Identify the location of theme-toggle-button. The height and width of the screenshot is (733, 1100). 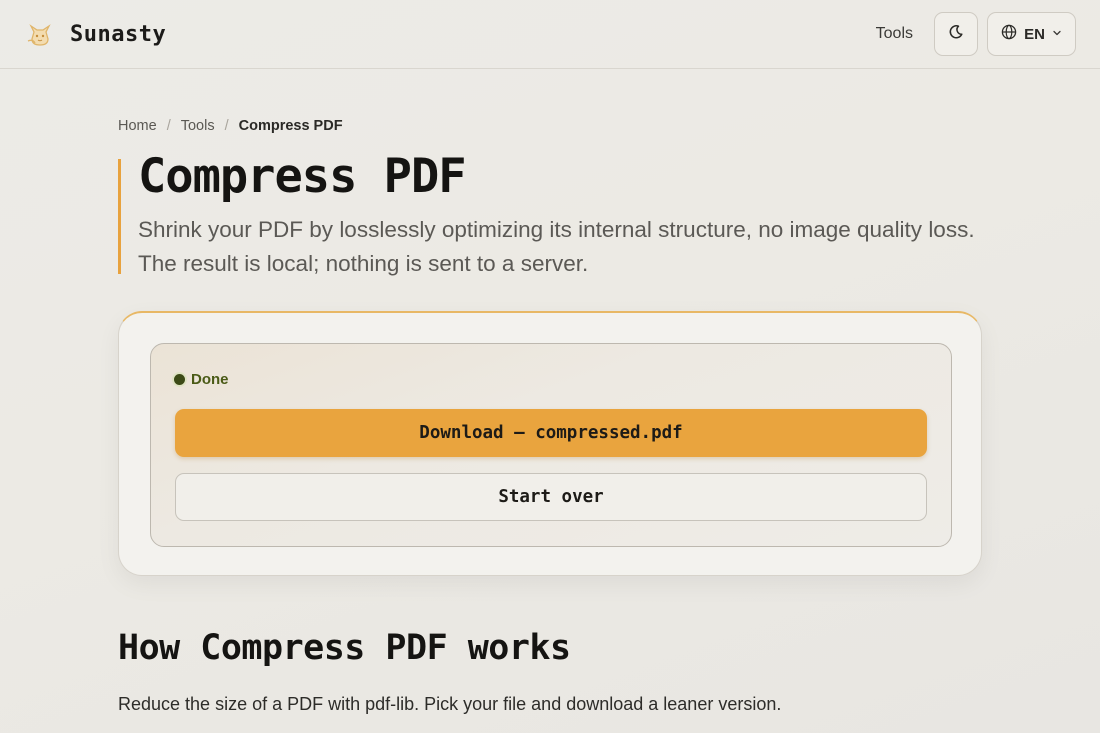
(956, 34).